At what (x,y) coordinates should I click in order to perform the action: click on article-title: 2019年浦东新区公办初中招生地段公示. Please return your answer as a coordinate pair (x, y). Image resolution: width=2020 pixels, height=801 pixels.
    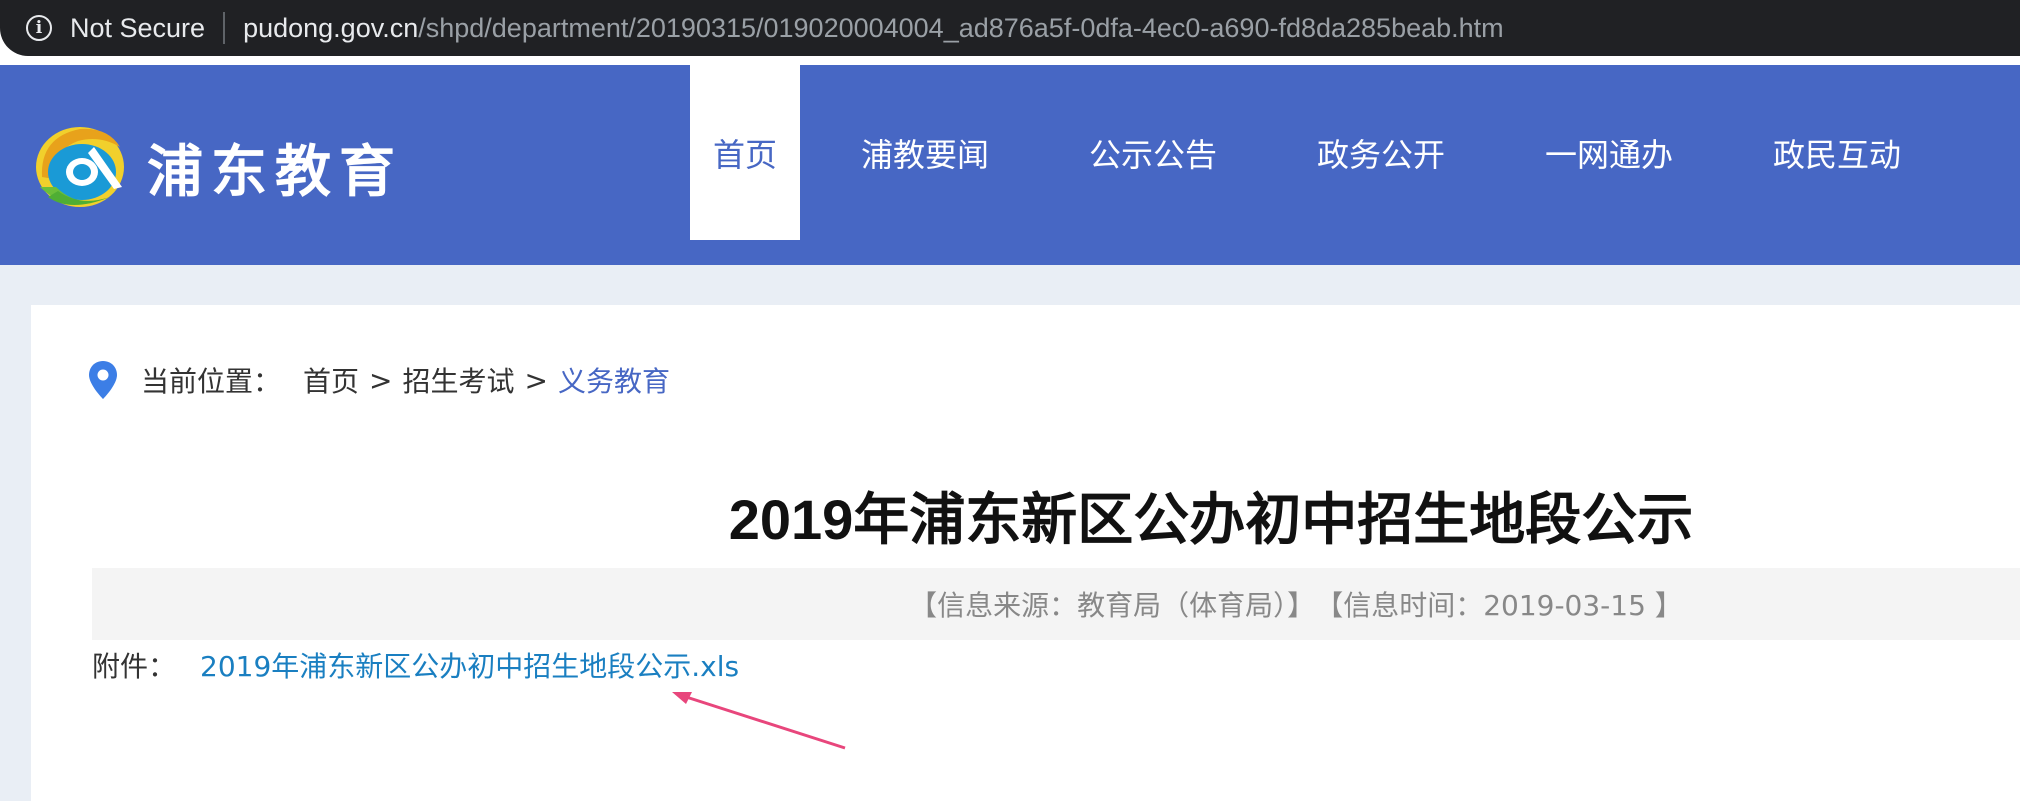
    Looking at the image, I should click on (1211, 519).